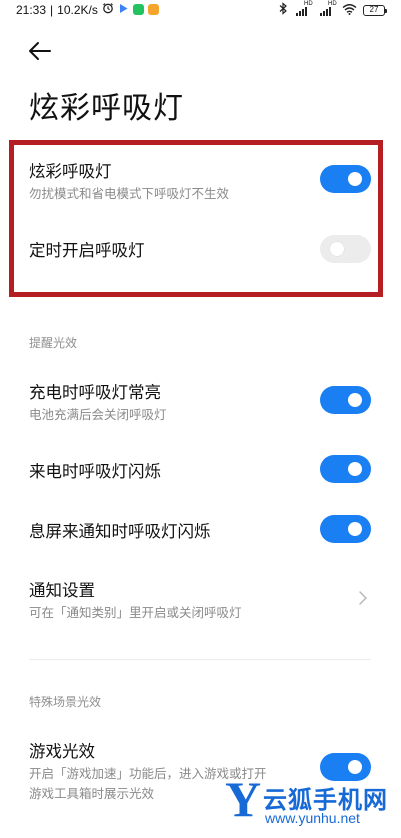  I want to click on signal-2-tag: HD, so click(332, 4).